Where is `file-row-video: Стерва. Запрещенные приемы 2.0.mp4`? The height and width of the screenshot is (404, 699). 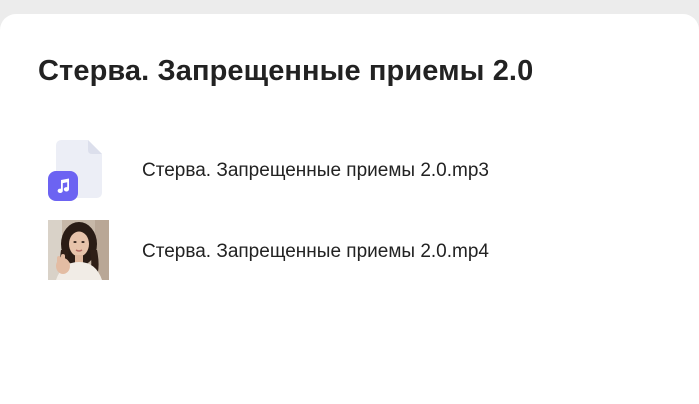
file-row-video: Стерва. Запрещенные приемы 2.0.mp4 is located at coordinates (344, 251).